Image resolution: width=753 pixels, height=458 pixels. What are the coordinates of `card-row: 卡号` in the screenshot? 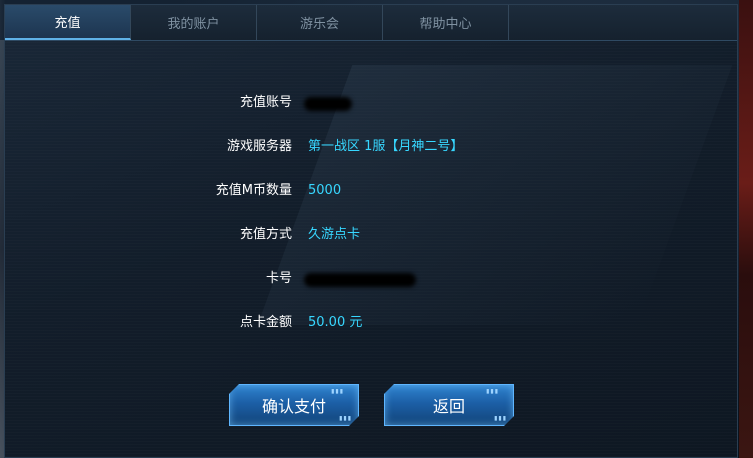 It's located at (372, 279).